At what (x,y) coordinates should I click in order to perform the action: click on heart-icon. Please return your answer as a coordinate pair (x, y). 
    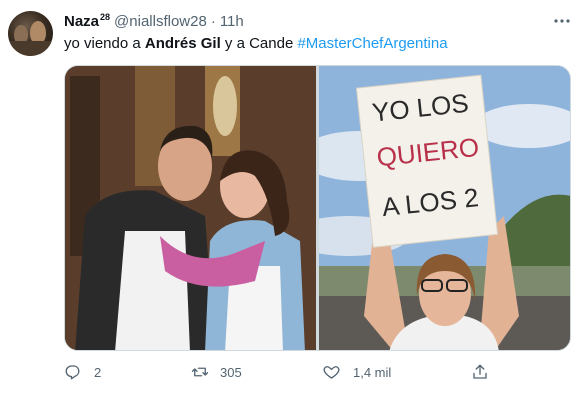
    Looking at the image, I should click on (331, 372).